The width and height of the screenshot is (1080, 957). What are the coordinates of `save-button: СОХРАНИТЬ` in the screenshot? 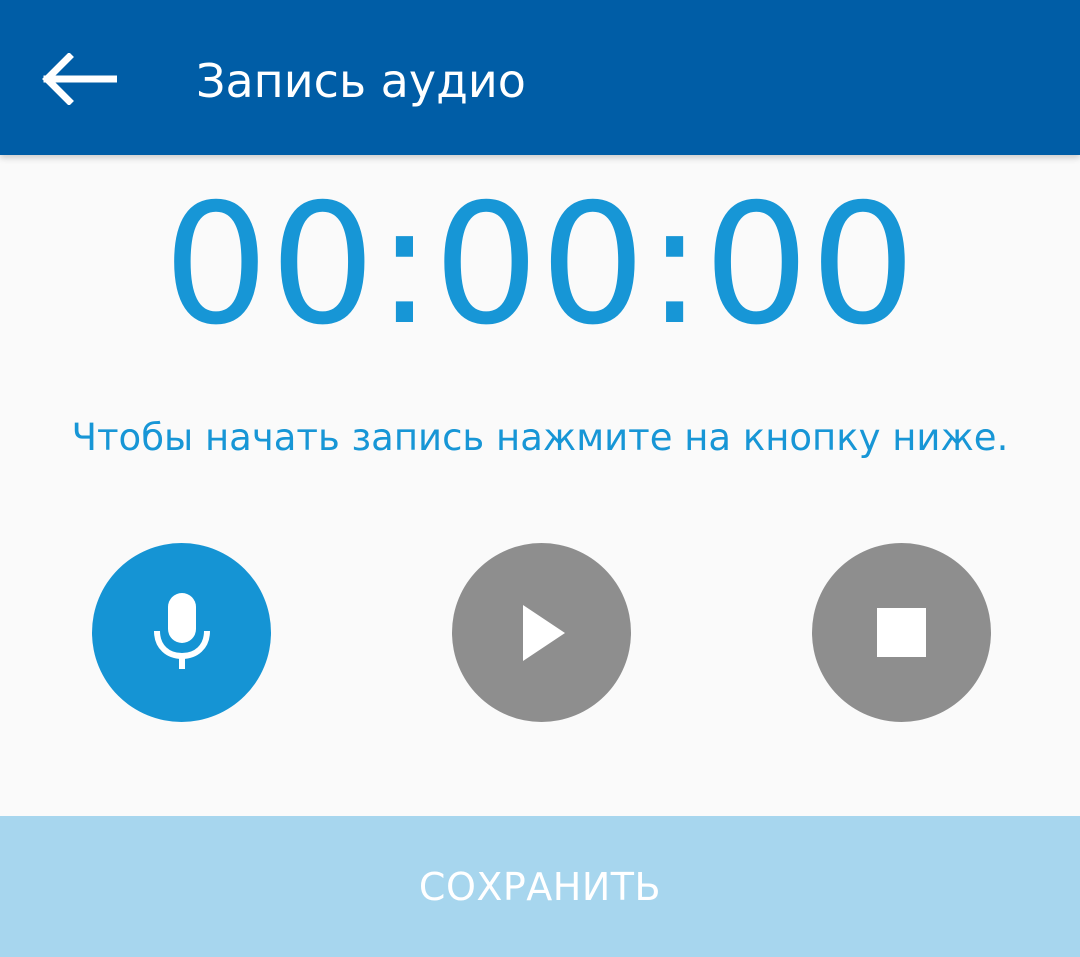 It's located at (540, 886).